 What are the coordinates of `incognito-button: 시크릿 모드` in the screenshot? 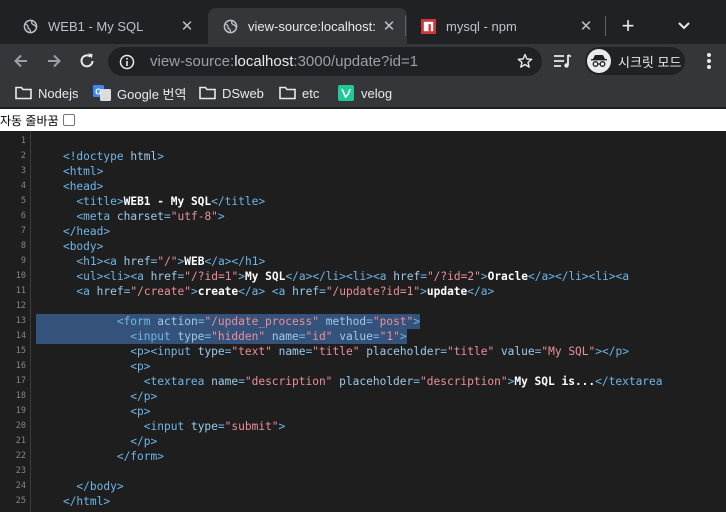 It's located at (635, 61).